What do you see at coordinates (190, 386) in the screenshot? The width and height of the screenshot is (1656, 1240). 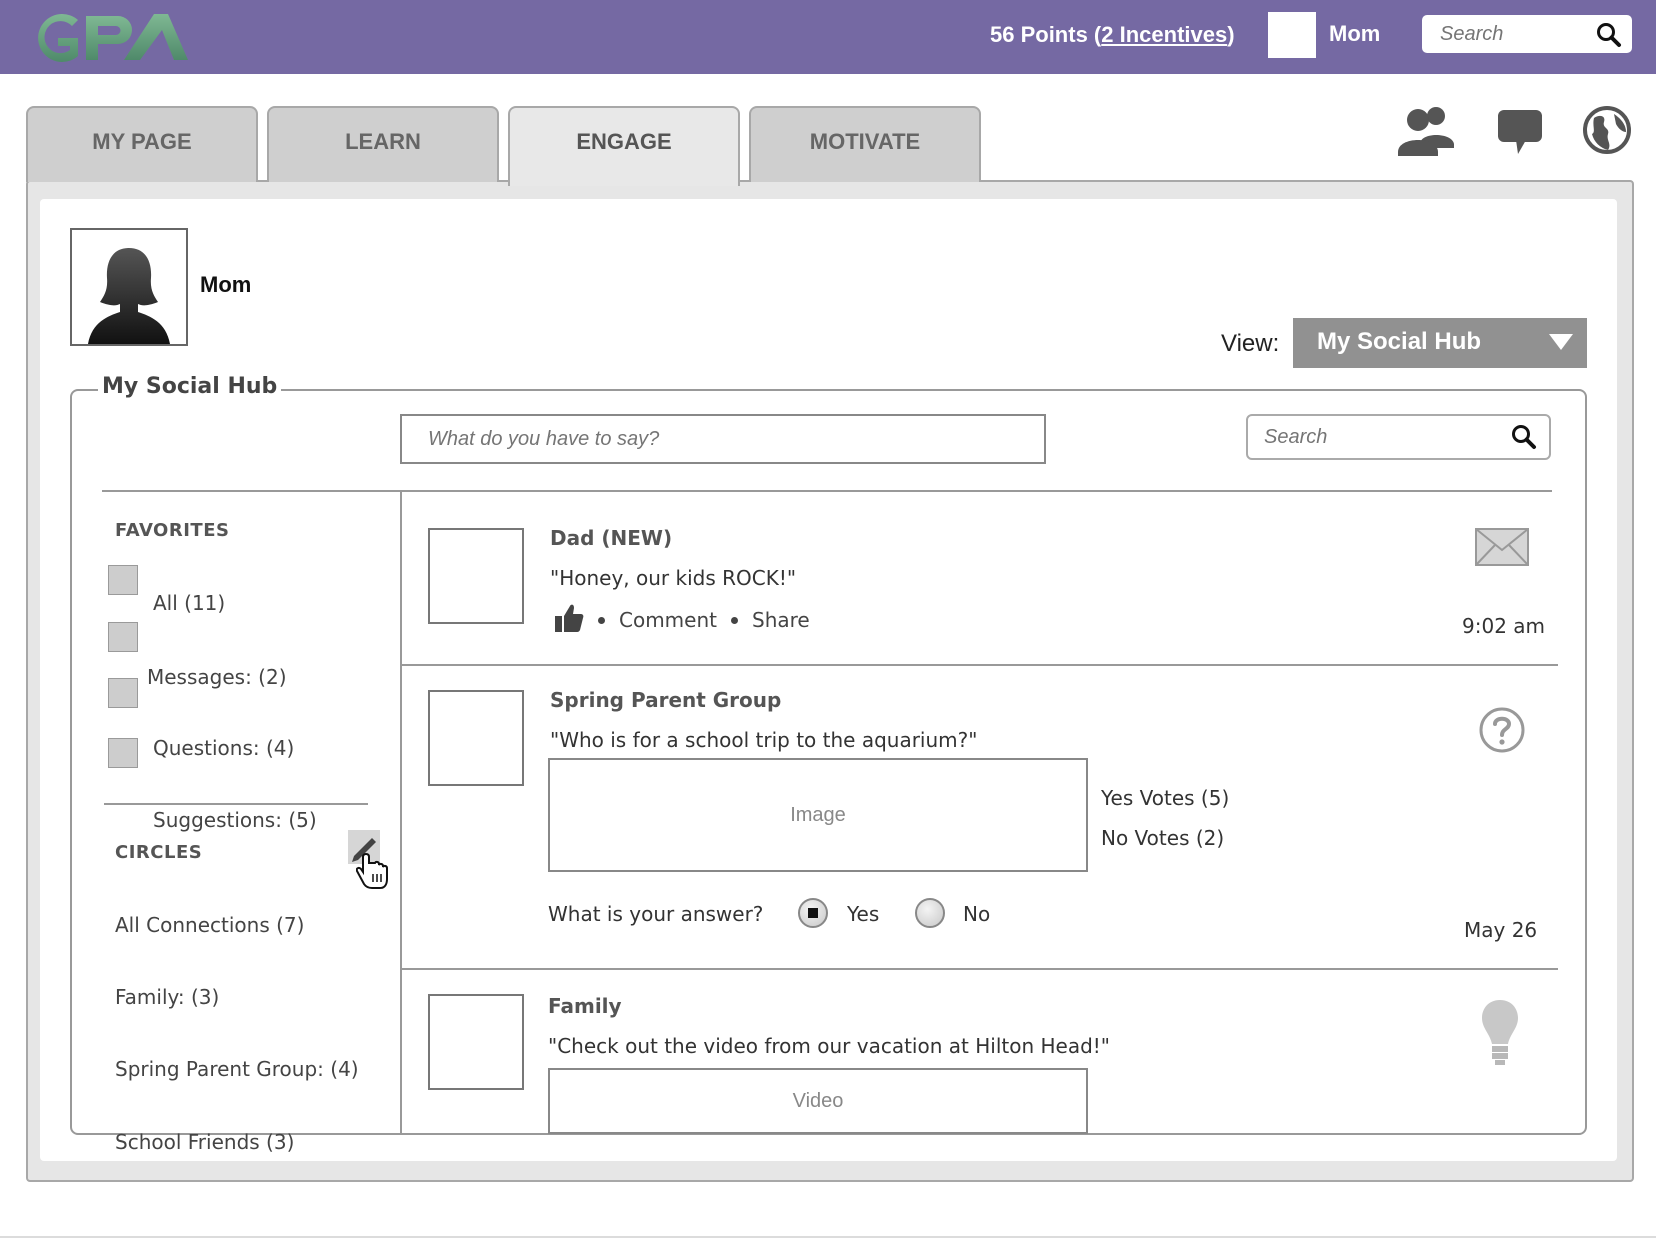 I see `social-hub-title: My Social Hub` at bounding box center [190, 386].